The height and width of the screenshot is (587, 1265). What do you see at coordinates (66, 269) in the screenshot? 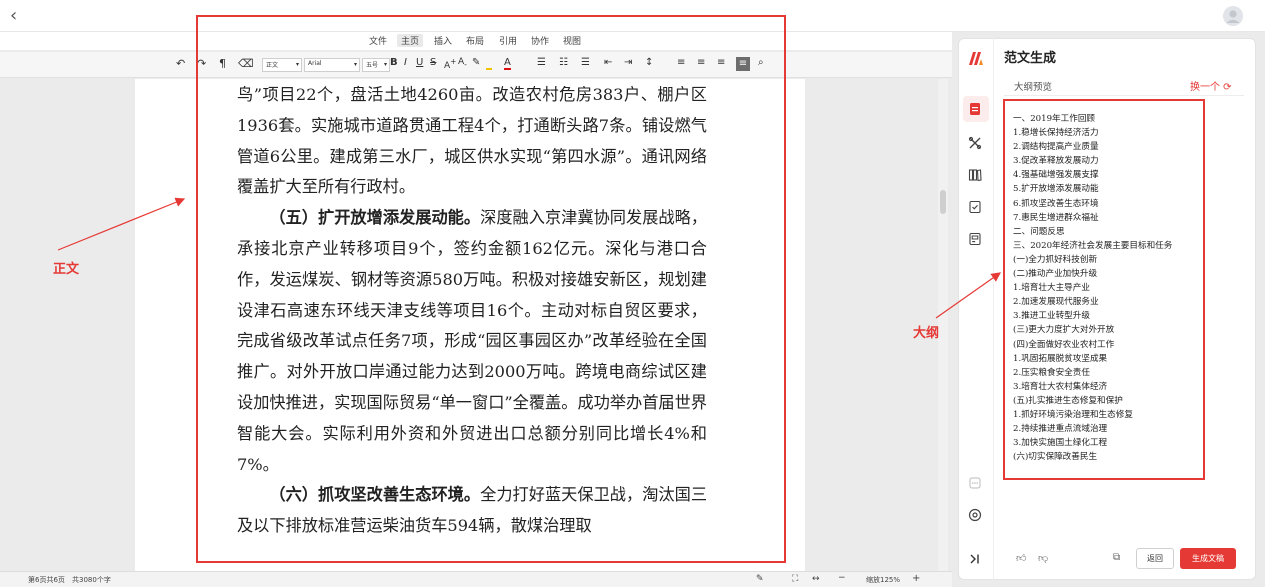
I see `body-annotation-label: 正文` at bounding box center [66, 269].